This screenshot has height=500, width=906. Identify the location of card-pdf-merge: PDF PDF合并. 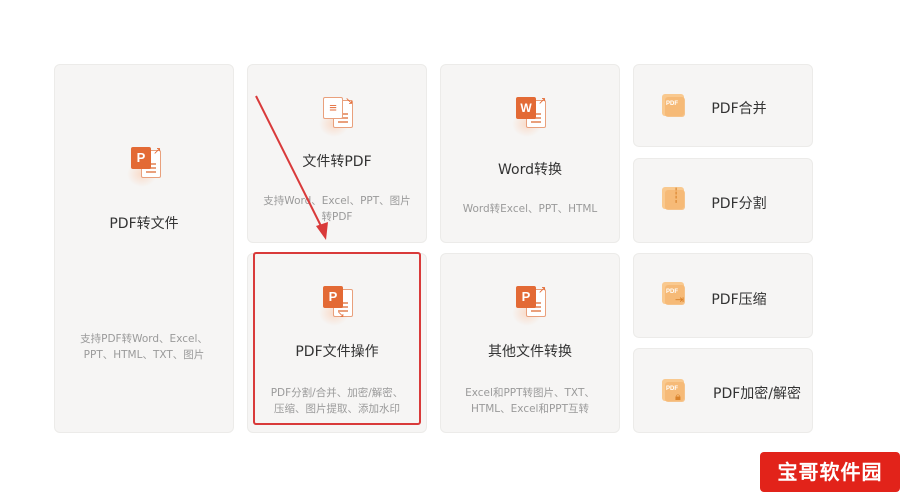
(723, 105).